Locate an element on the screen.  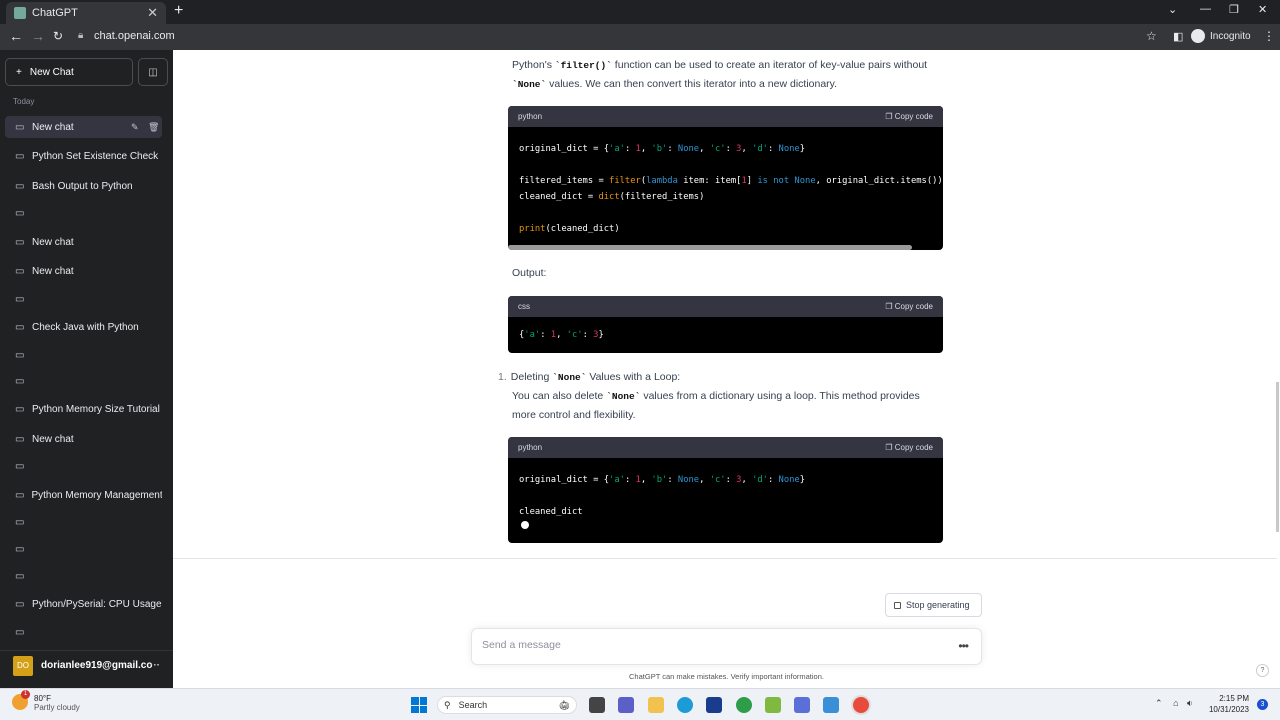
more-icon: ··· is located at coordinates (155, 665).